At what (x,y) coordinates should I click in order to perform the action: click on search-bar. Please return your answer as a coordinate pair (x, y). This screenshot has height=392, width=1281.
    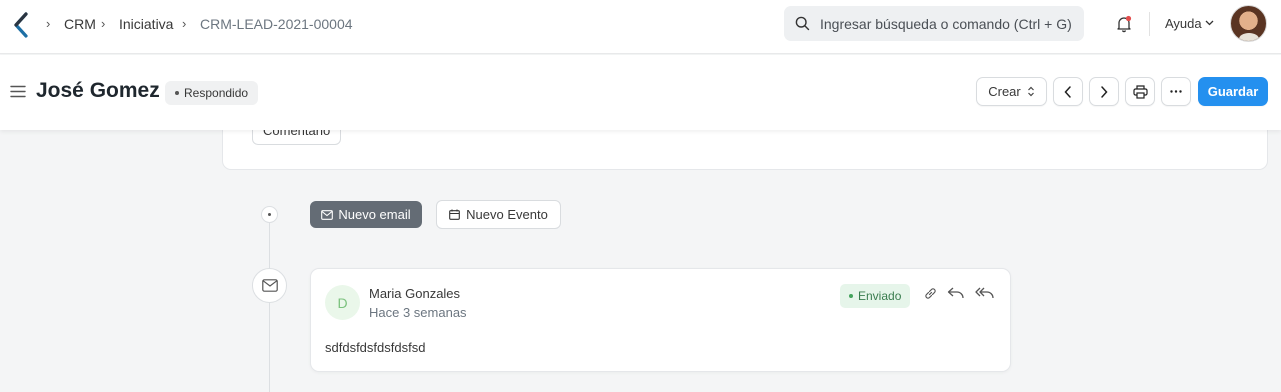
    Looking at the image, I should click on (934, 23).